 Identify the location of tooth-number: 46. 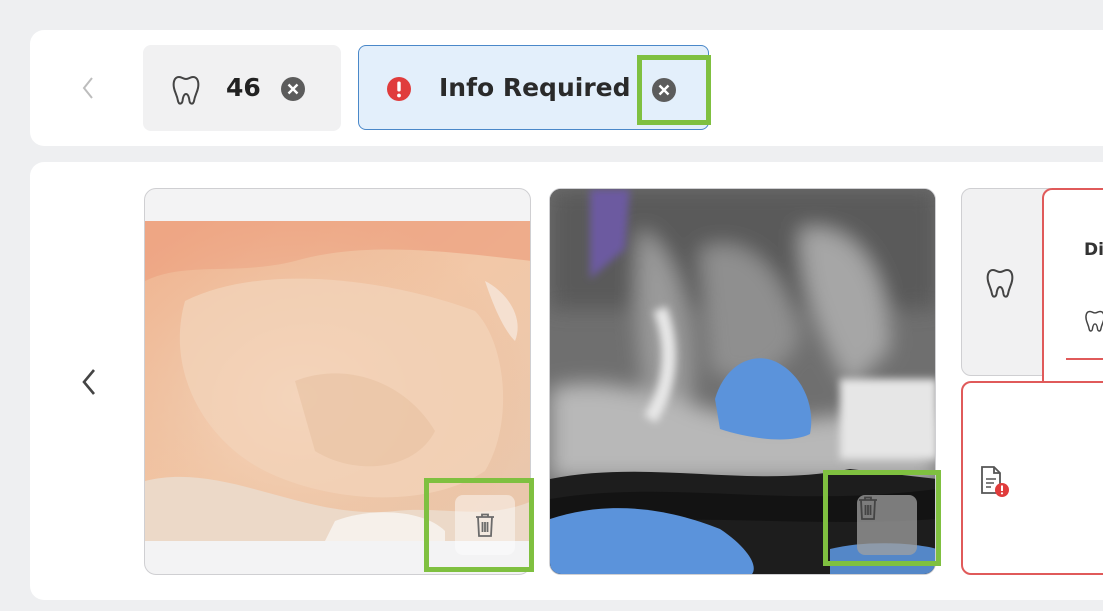
(243, 87).